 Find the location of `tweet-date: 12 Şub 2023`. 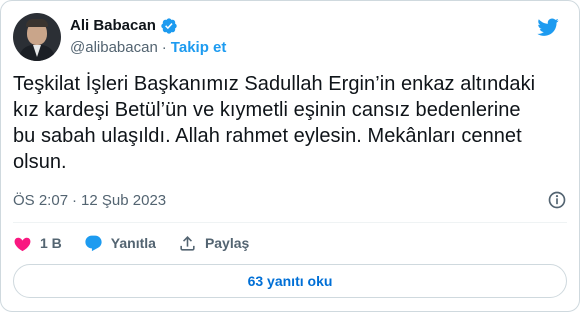

tweet-date: 12 Şub 2023 is located at coordinates (123, 200).